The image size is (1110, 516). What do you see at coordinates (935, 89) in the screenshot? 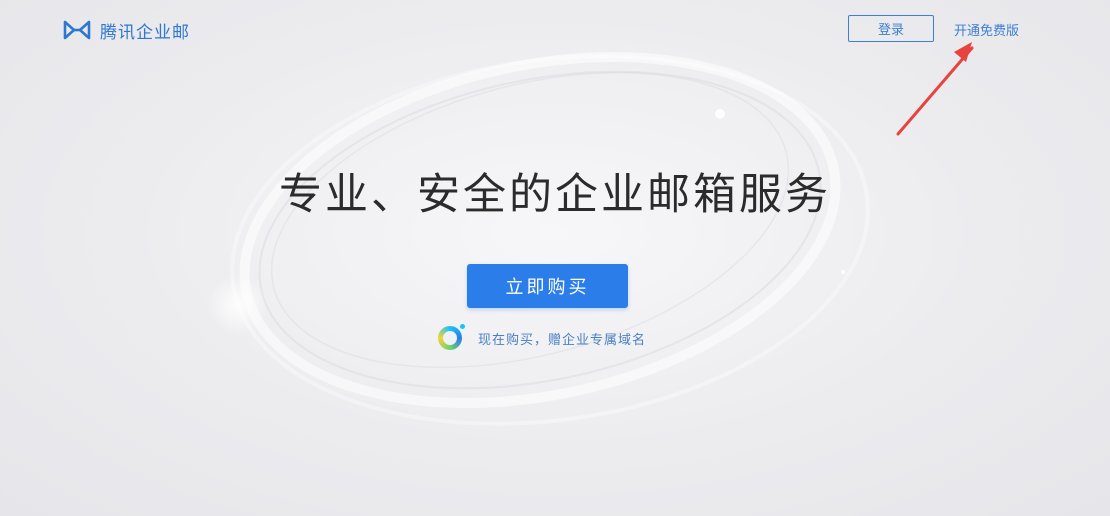
I see `red-arrow-icon` at bounding box center [935, 89].